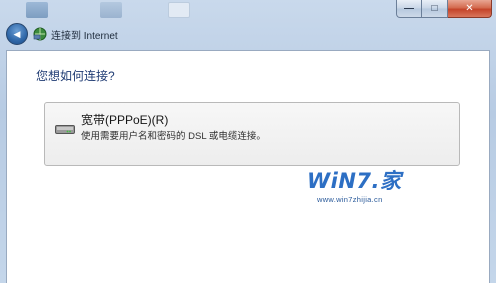 The width and height of the screenshot is (496, 283). What do you see at coordinates (409, 9) in the screenshot?
I see `minimize-button: —` at bounding box center [409, 9].